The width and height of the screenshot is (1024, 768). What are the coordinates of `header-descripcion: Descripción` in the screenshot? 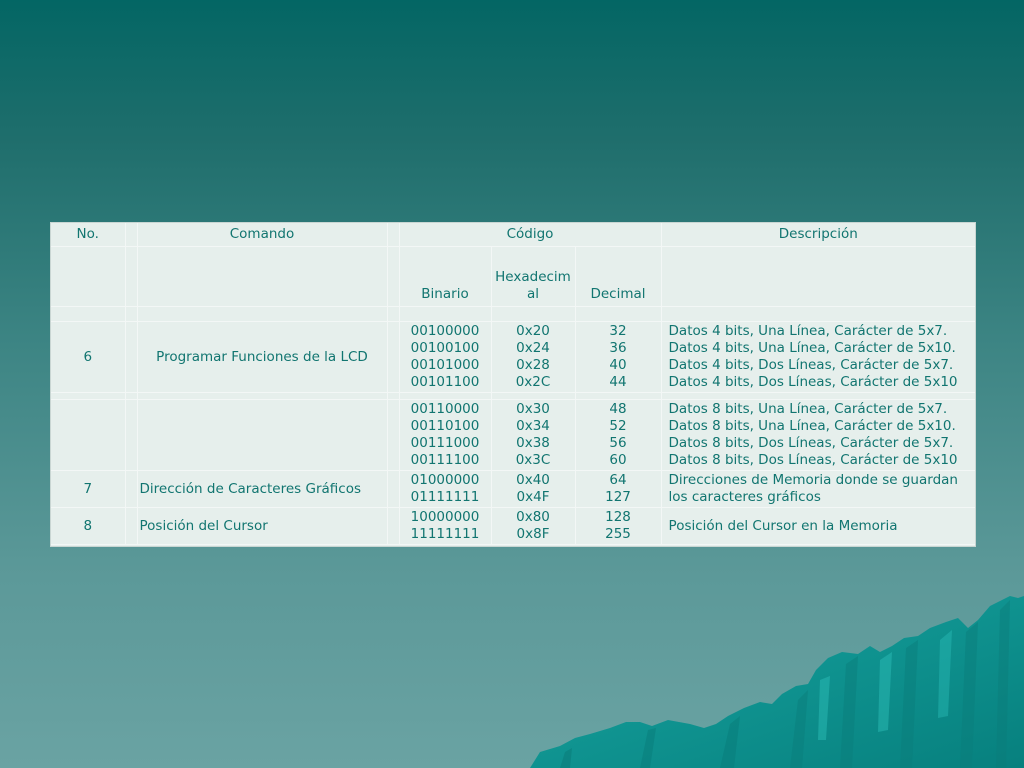 It's located at (818, 235).